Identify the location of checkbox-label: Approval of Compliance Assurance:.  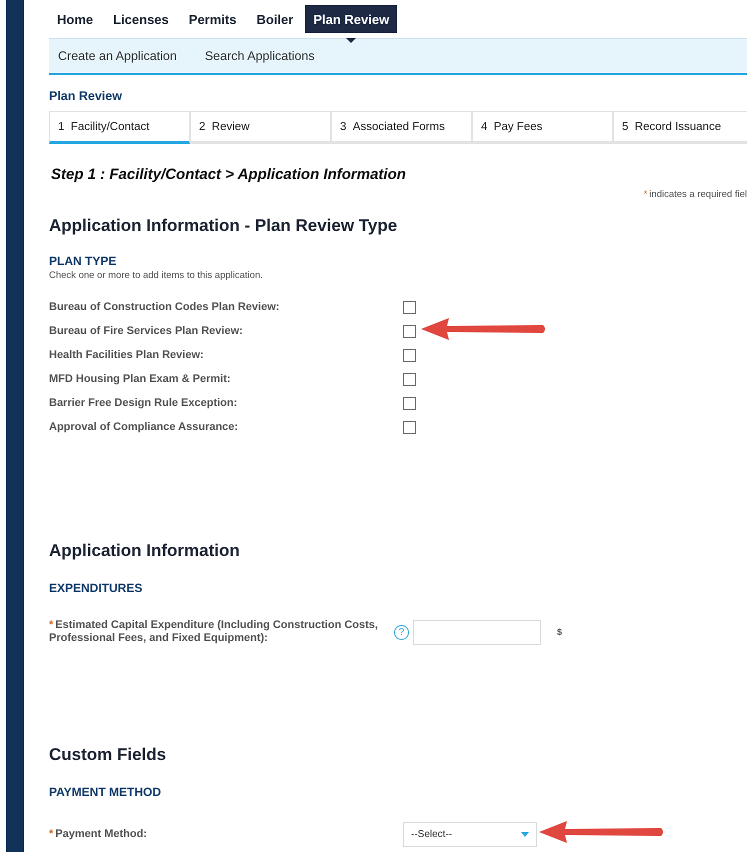
(144, 427).